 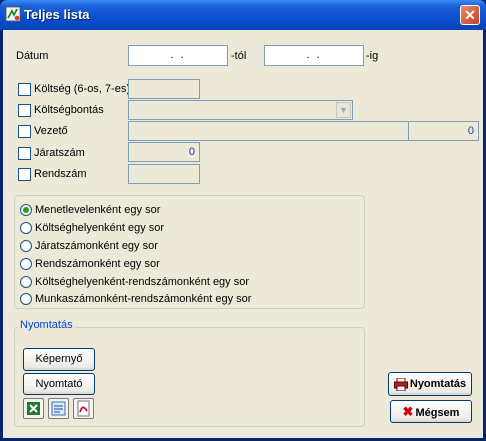 What do you see at coordinates (13, 14) in the screenshot?
I see `app-icon` at bounding box center [13, 14].